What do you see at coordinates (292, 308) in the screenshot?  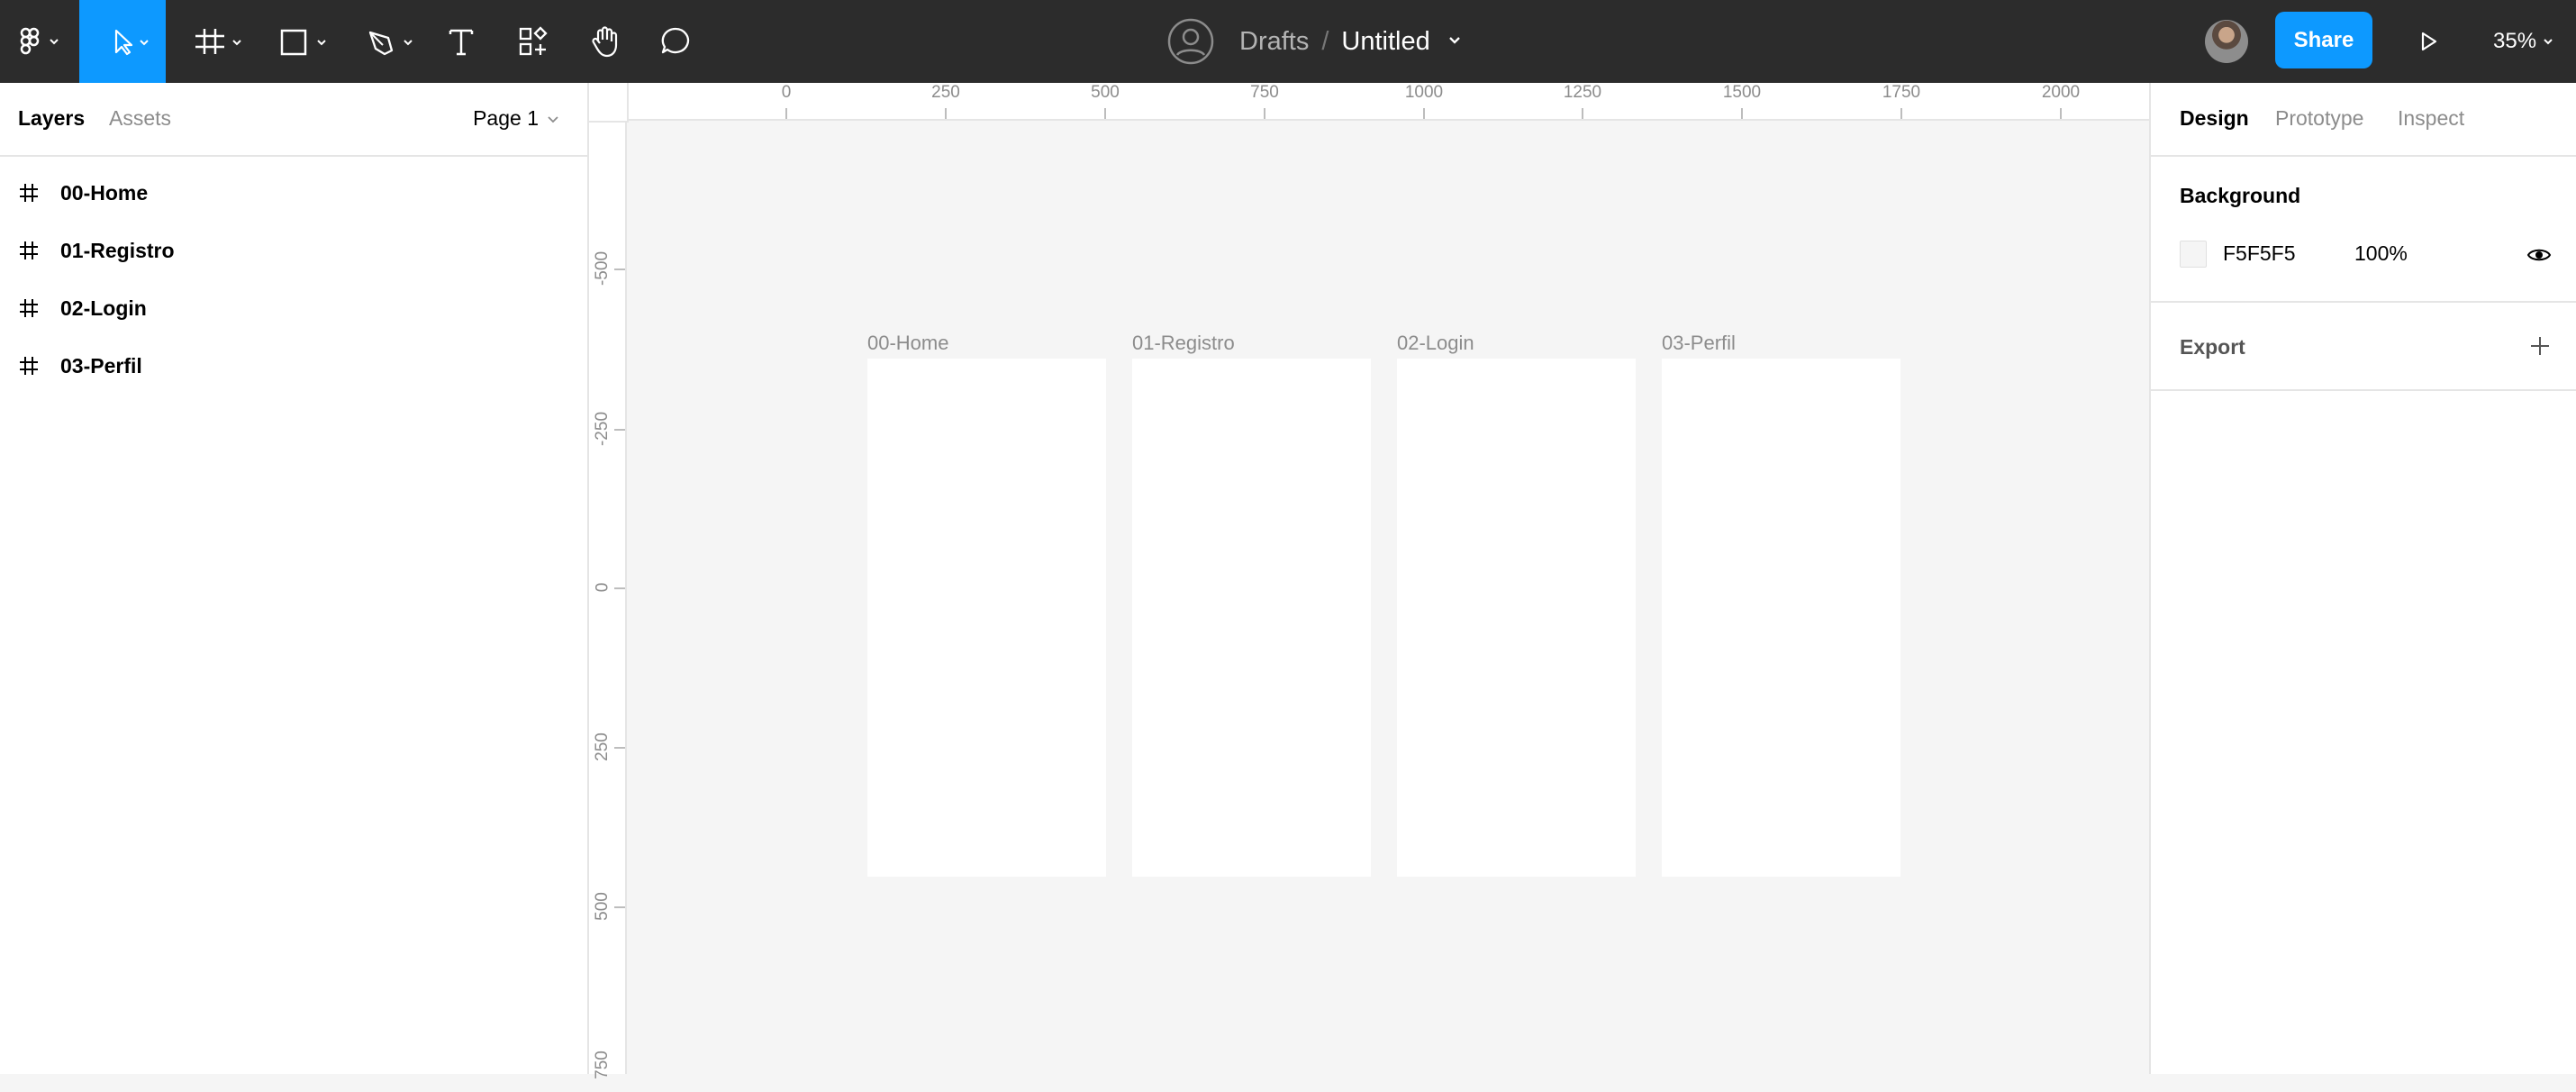 I see `layer-row: 02-Login` at bounding box center [292, 308].